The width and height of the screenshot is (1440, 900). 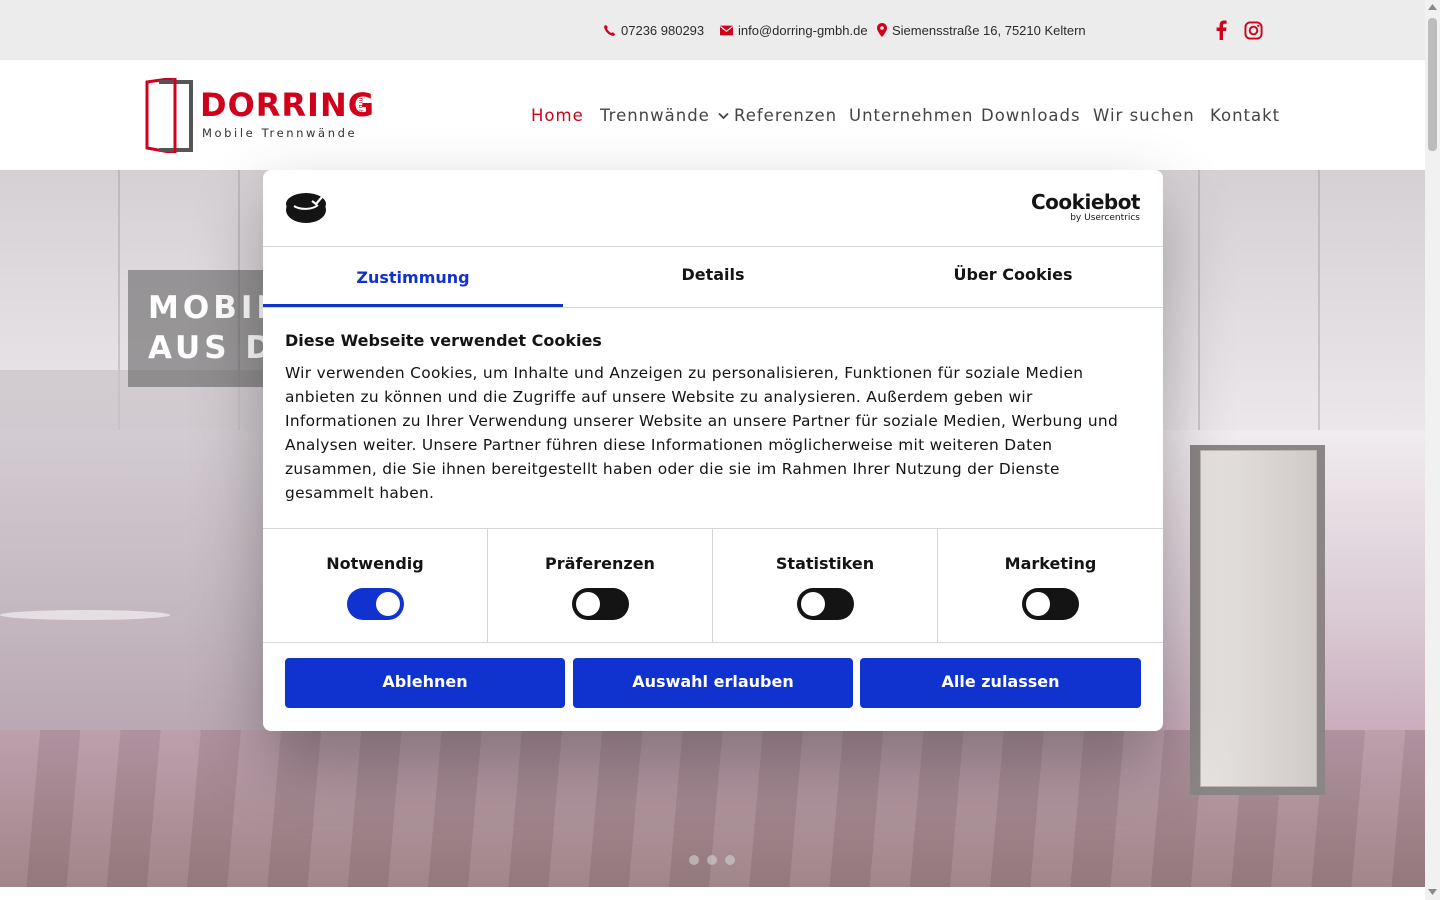 I want to click on toggle-notwendig, so click(x=375, y=604).